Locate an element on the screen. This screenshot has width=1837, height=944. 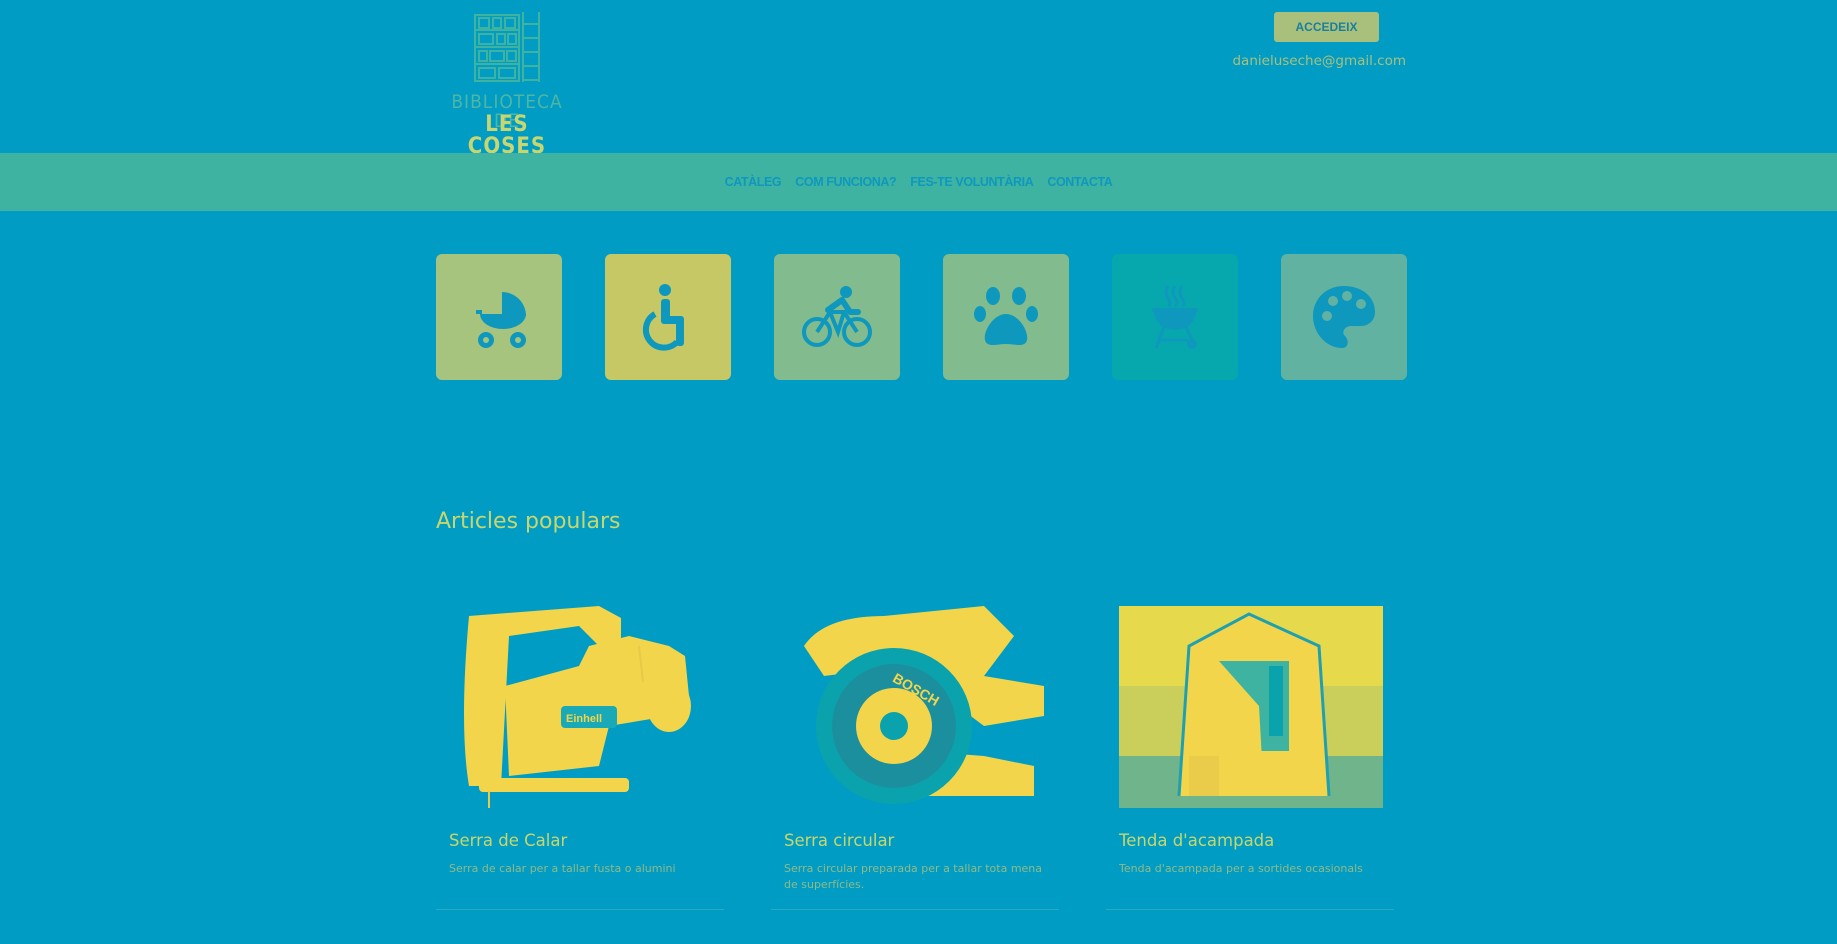
product-image: BOSCH is located at coordinates (916, 707).